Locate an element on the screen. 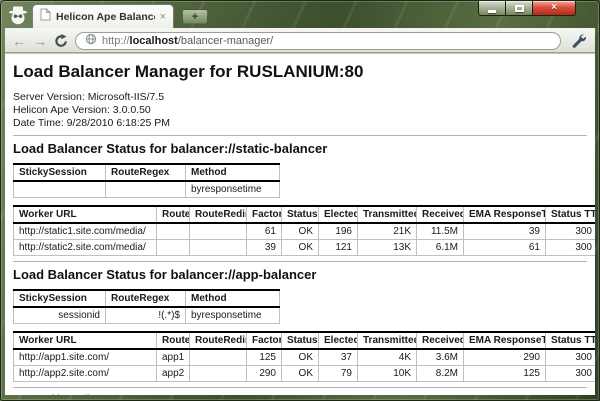  window-minimize-button is located at coordinates (492, 8).